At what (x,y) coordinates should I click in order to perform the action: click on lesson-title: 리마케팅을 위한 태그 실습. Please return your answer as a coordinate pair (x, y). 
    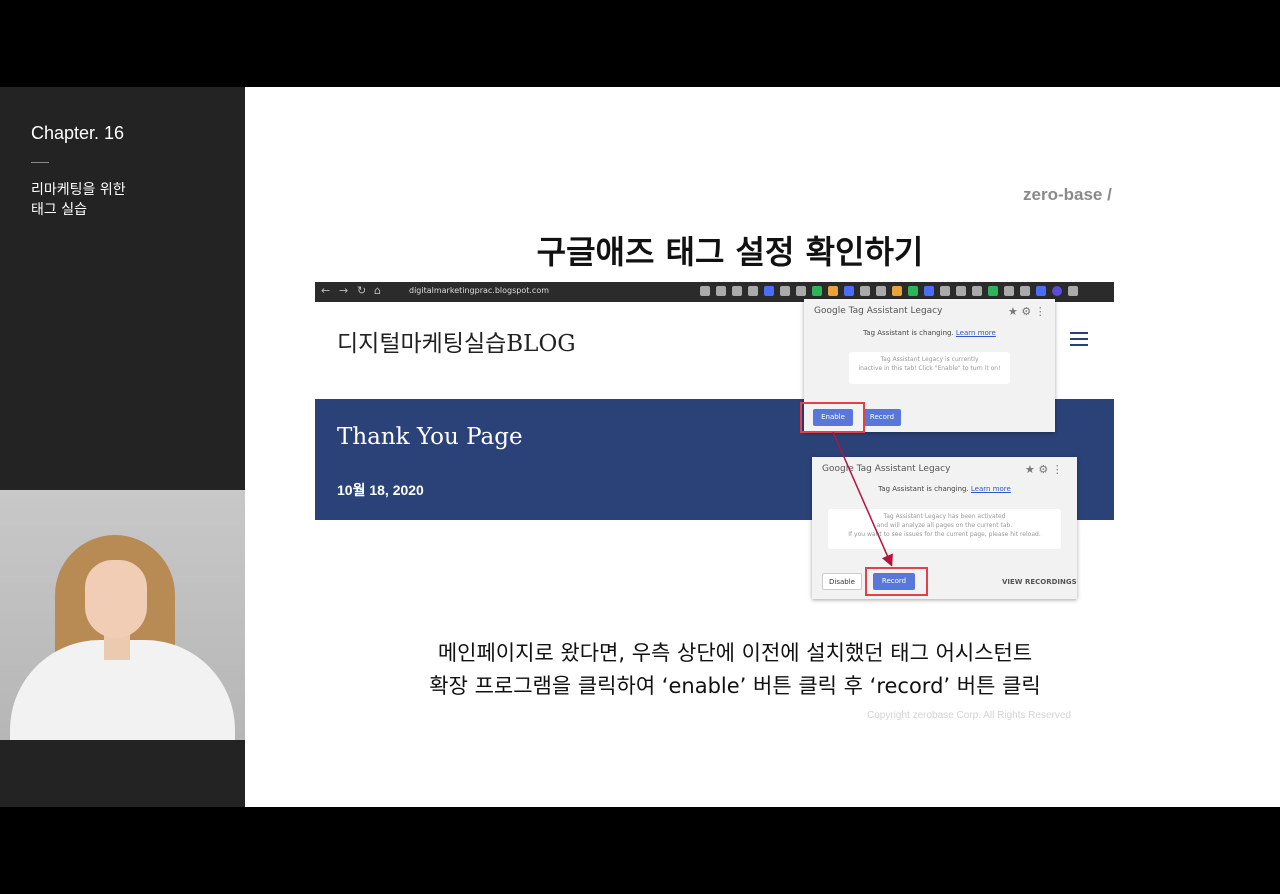
    Looking at the image, I should click on (78, 200).